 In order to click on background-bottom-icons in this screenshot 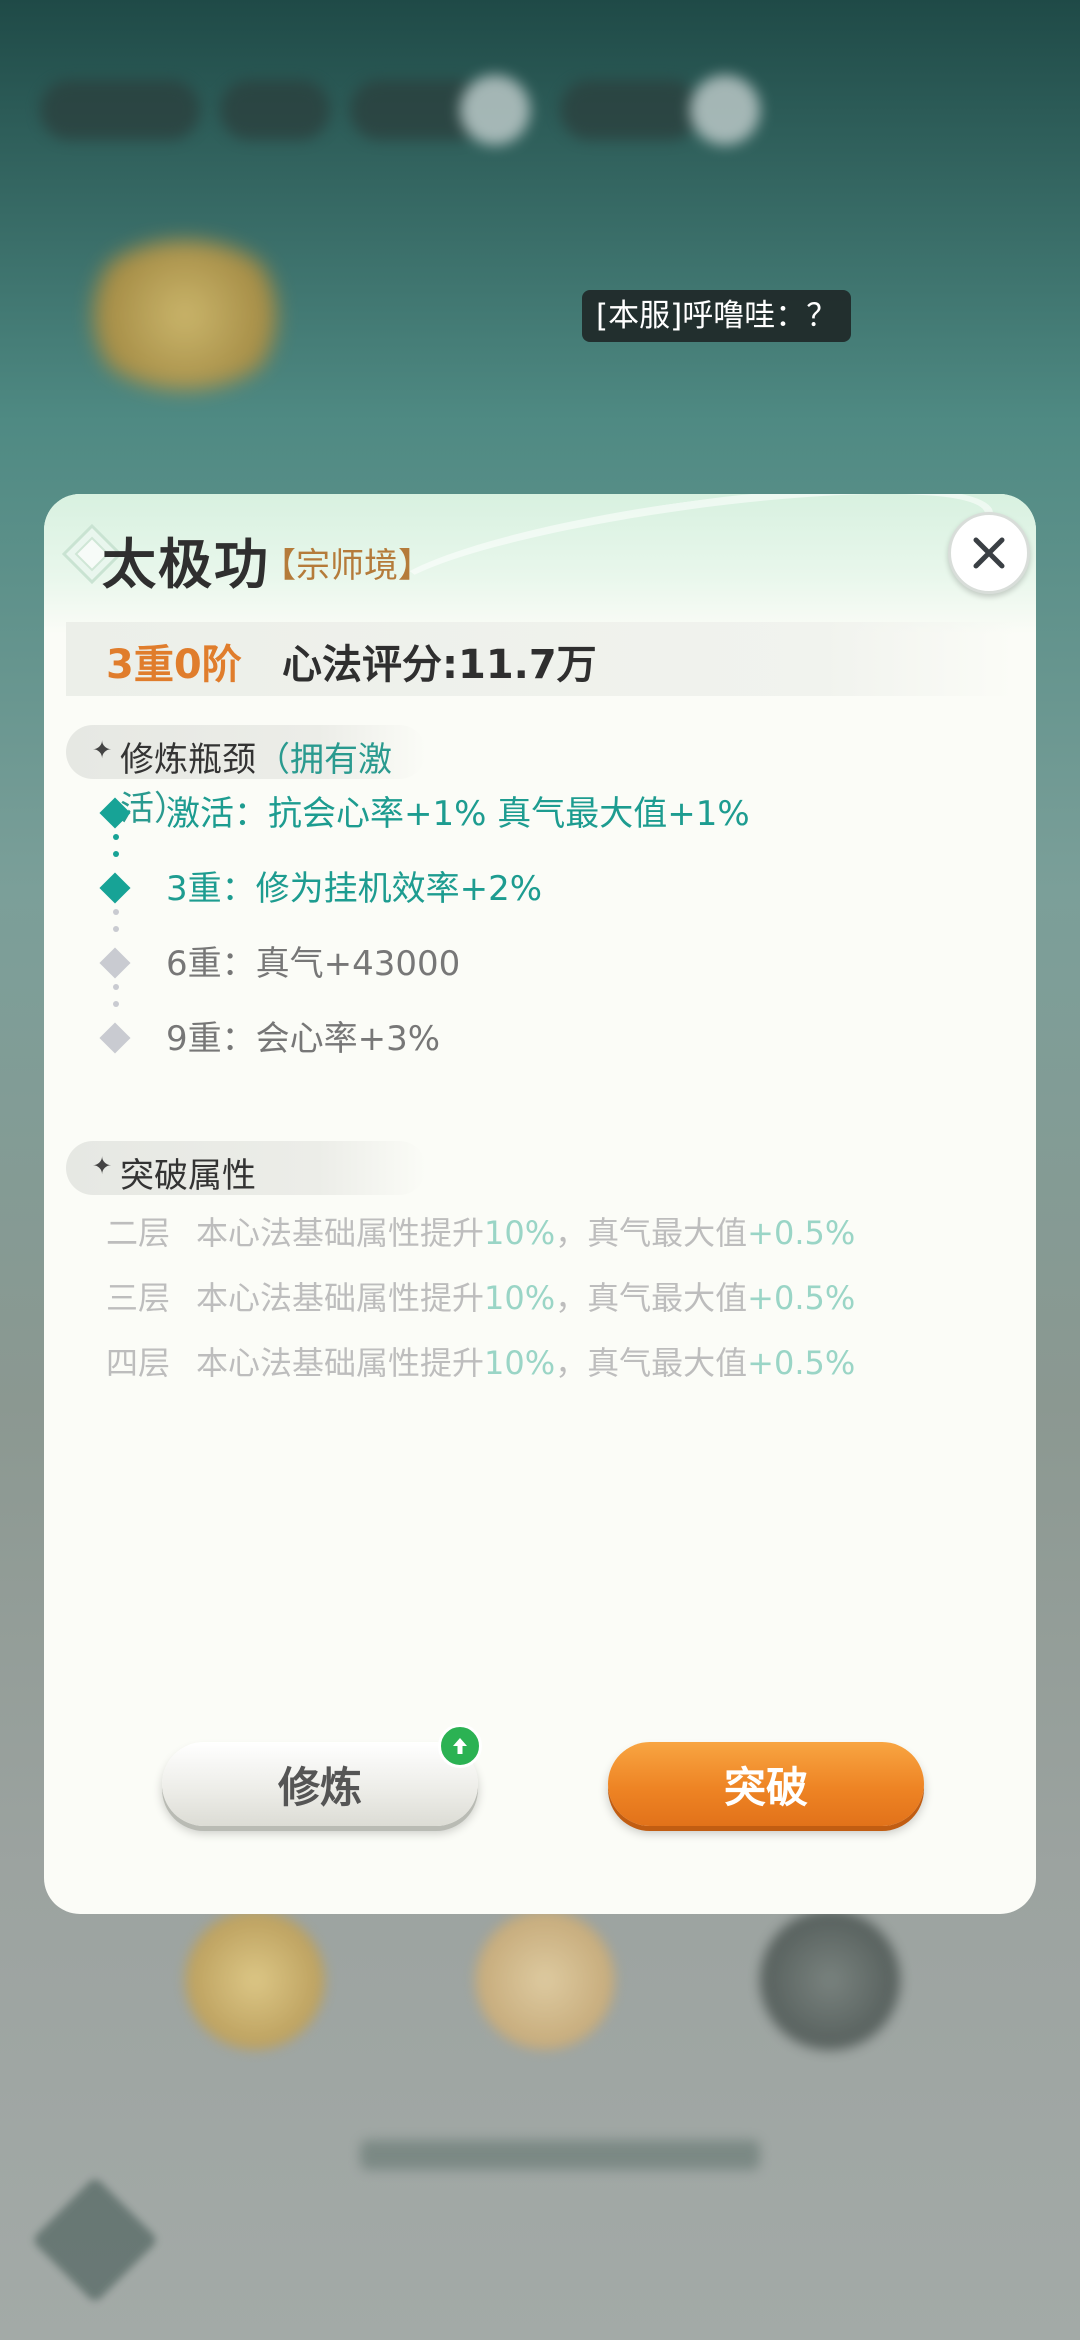, I will do `click(540, 2035)`.